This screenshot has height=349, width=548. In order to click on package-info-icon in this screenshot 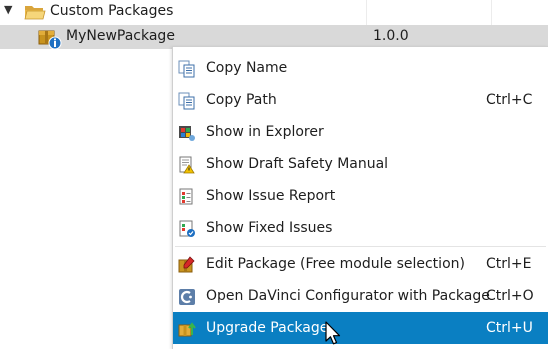, I will do `click(50, 40)`.